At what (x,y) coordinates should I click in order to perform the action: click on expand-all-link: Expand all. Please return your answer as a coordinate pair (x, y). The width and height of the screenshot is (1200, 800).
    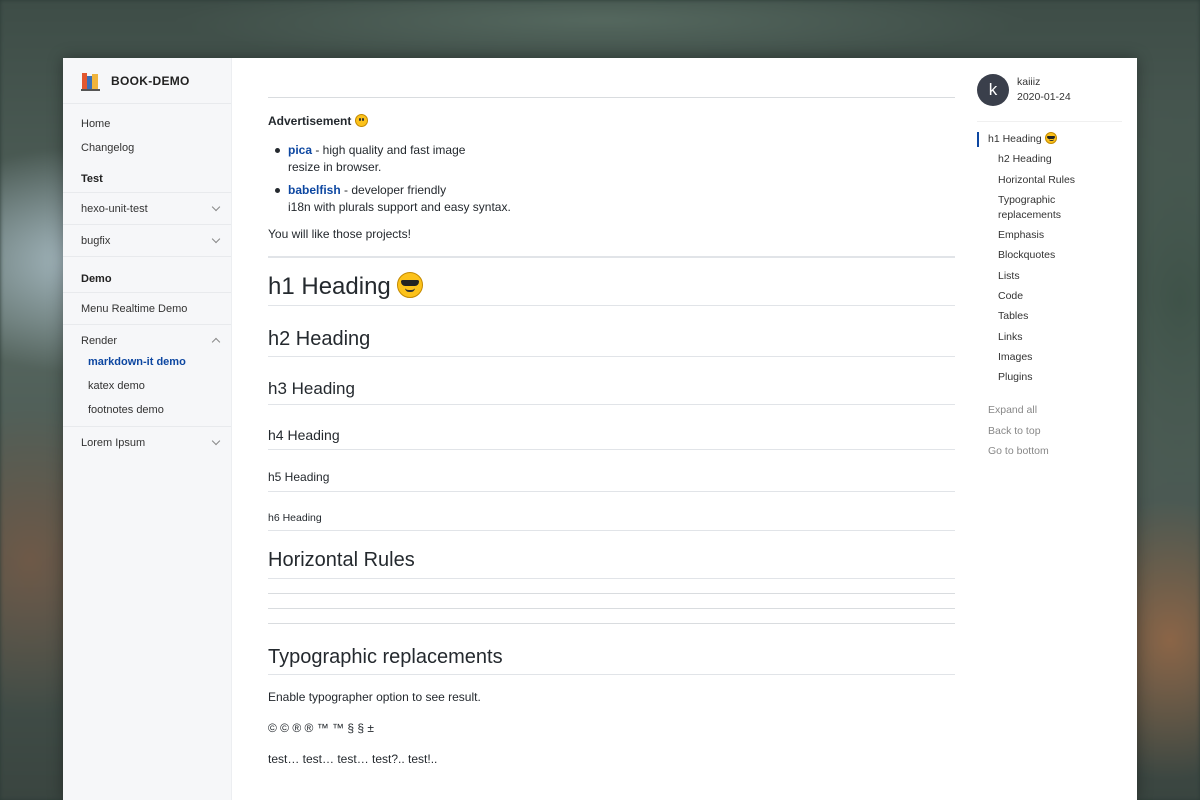
    Looking at the image, I should click on (1049, 410).